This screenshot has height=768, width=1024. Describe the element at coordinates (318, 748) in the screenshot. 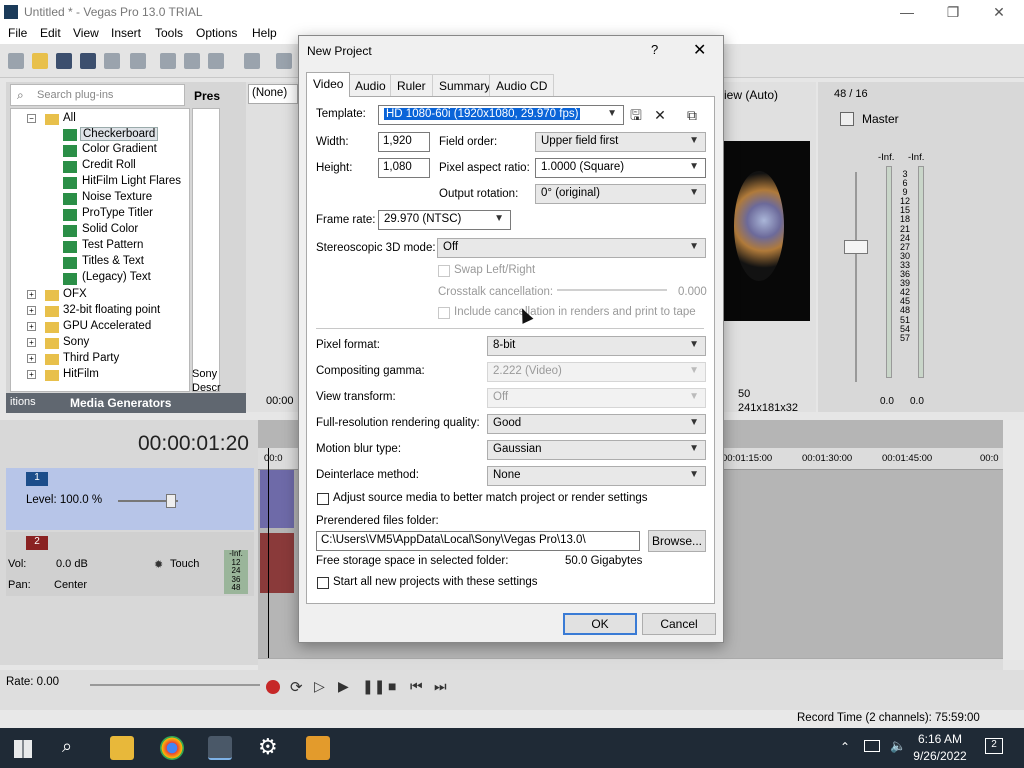

I see `media-player-icon` at that location.